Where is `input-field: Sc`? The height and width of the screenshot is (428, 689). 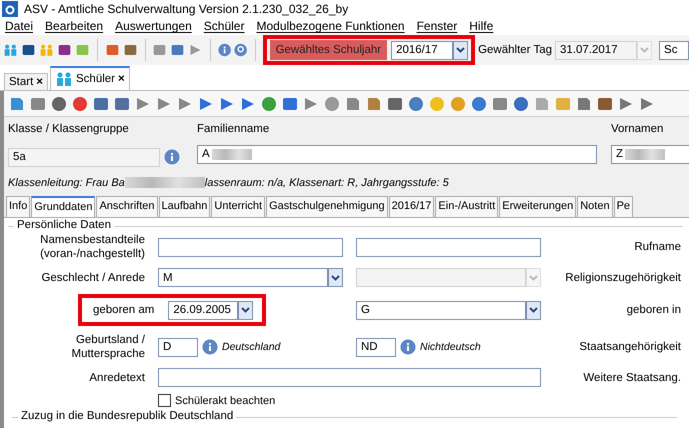 input-field: Sc is located at coordinates (674, 50).